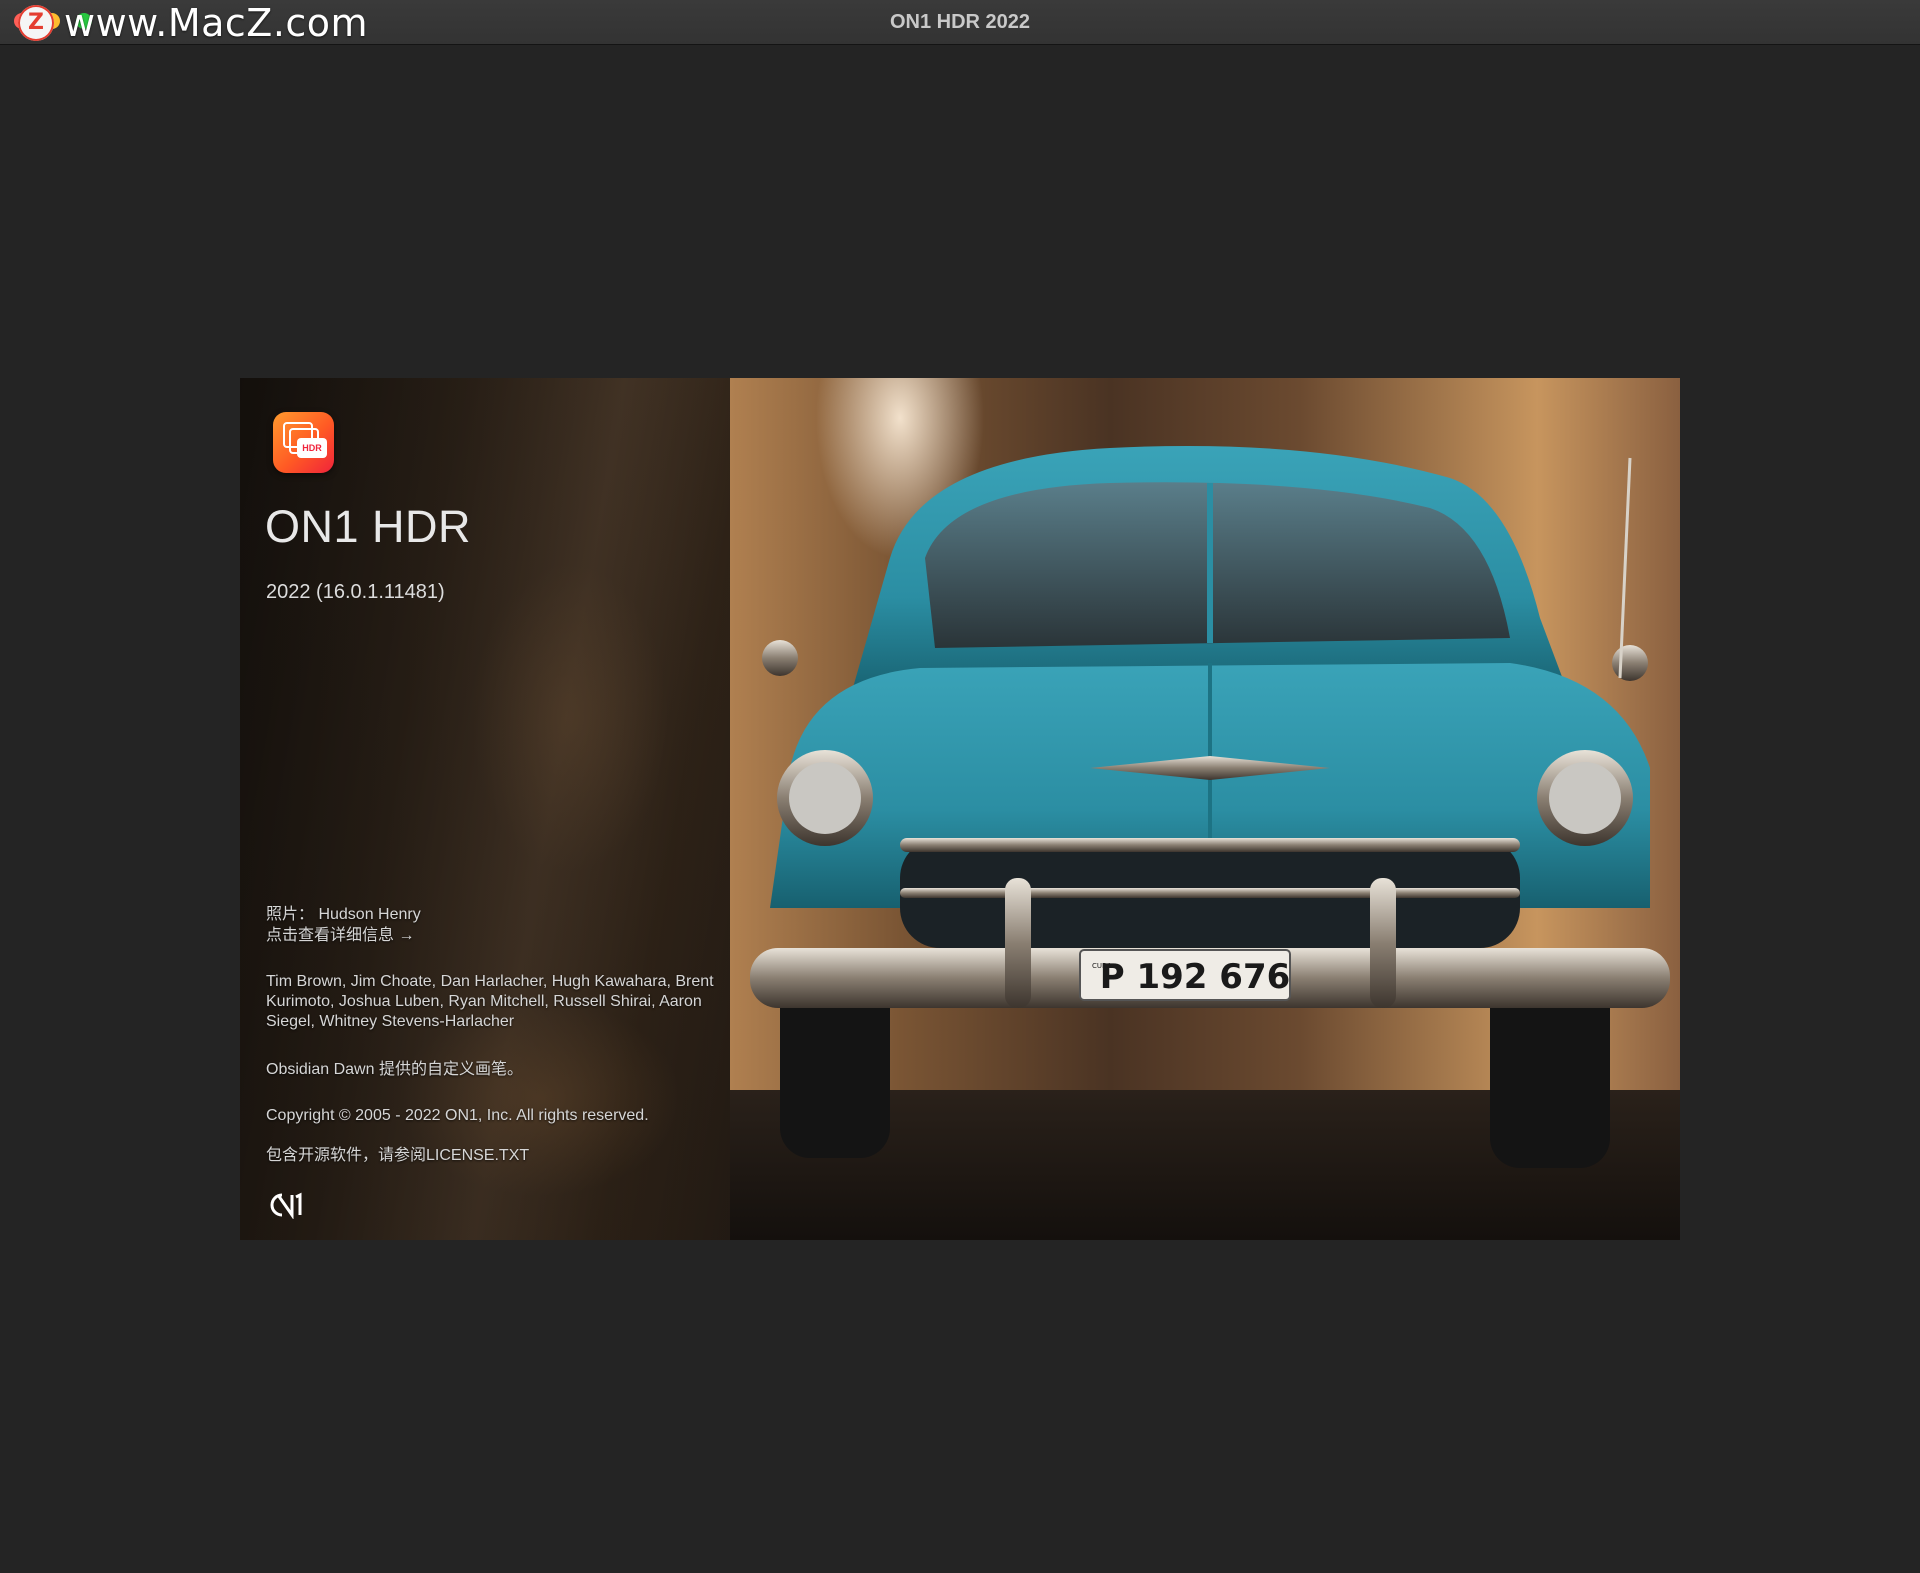 The height and width of the screenshot is (1573, 1920). What do you see at coordinates (394, 1069) in the screenshot?
I see `brushes-credit: Obsidian Dawn 提供的自定义画笔。` at bounding box center [394, 1069].